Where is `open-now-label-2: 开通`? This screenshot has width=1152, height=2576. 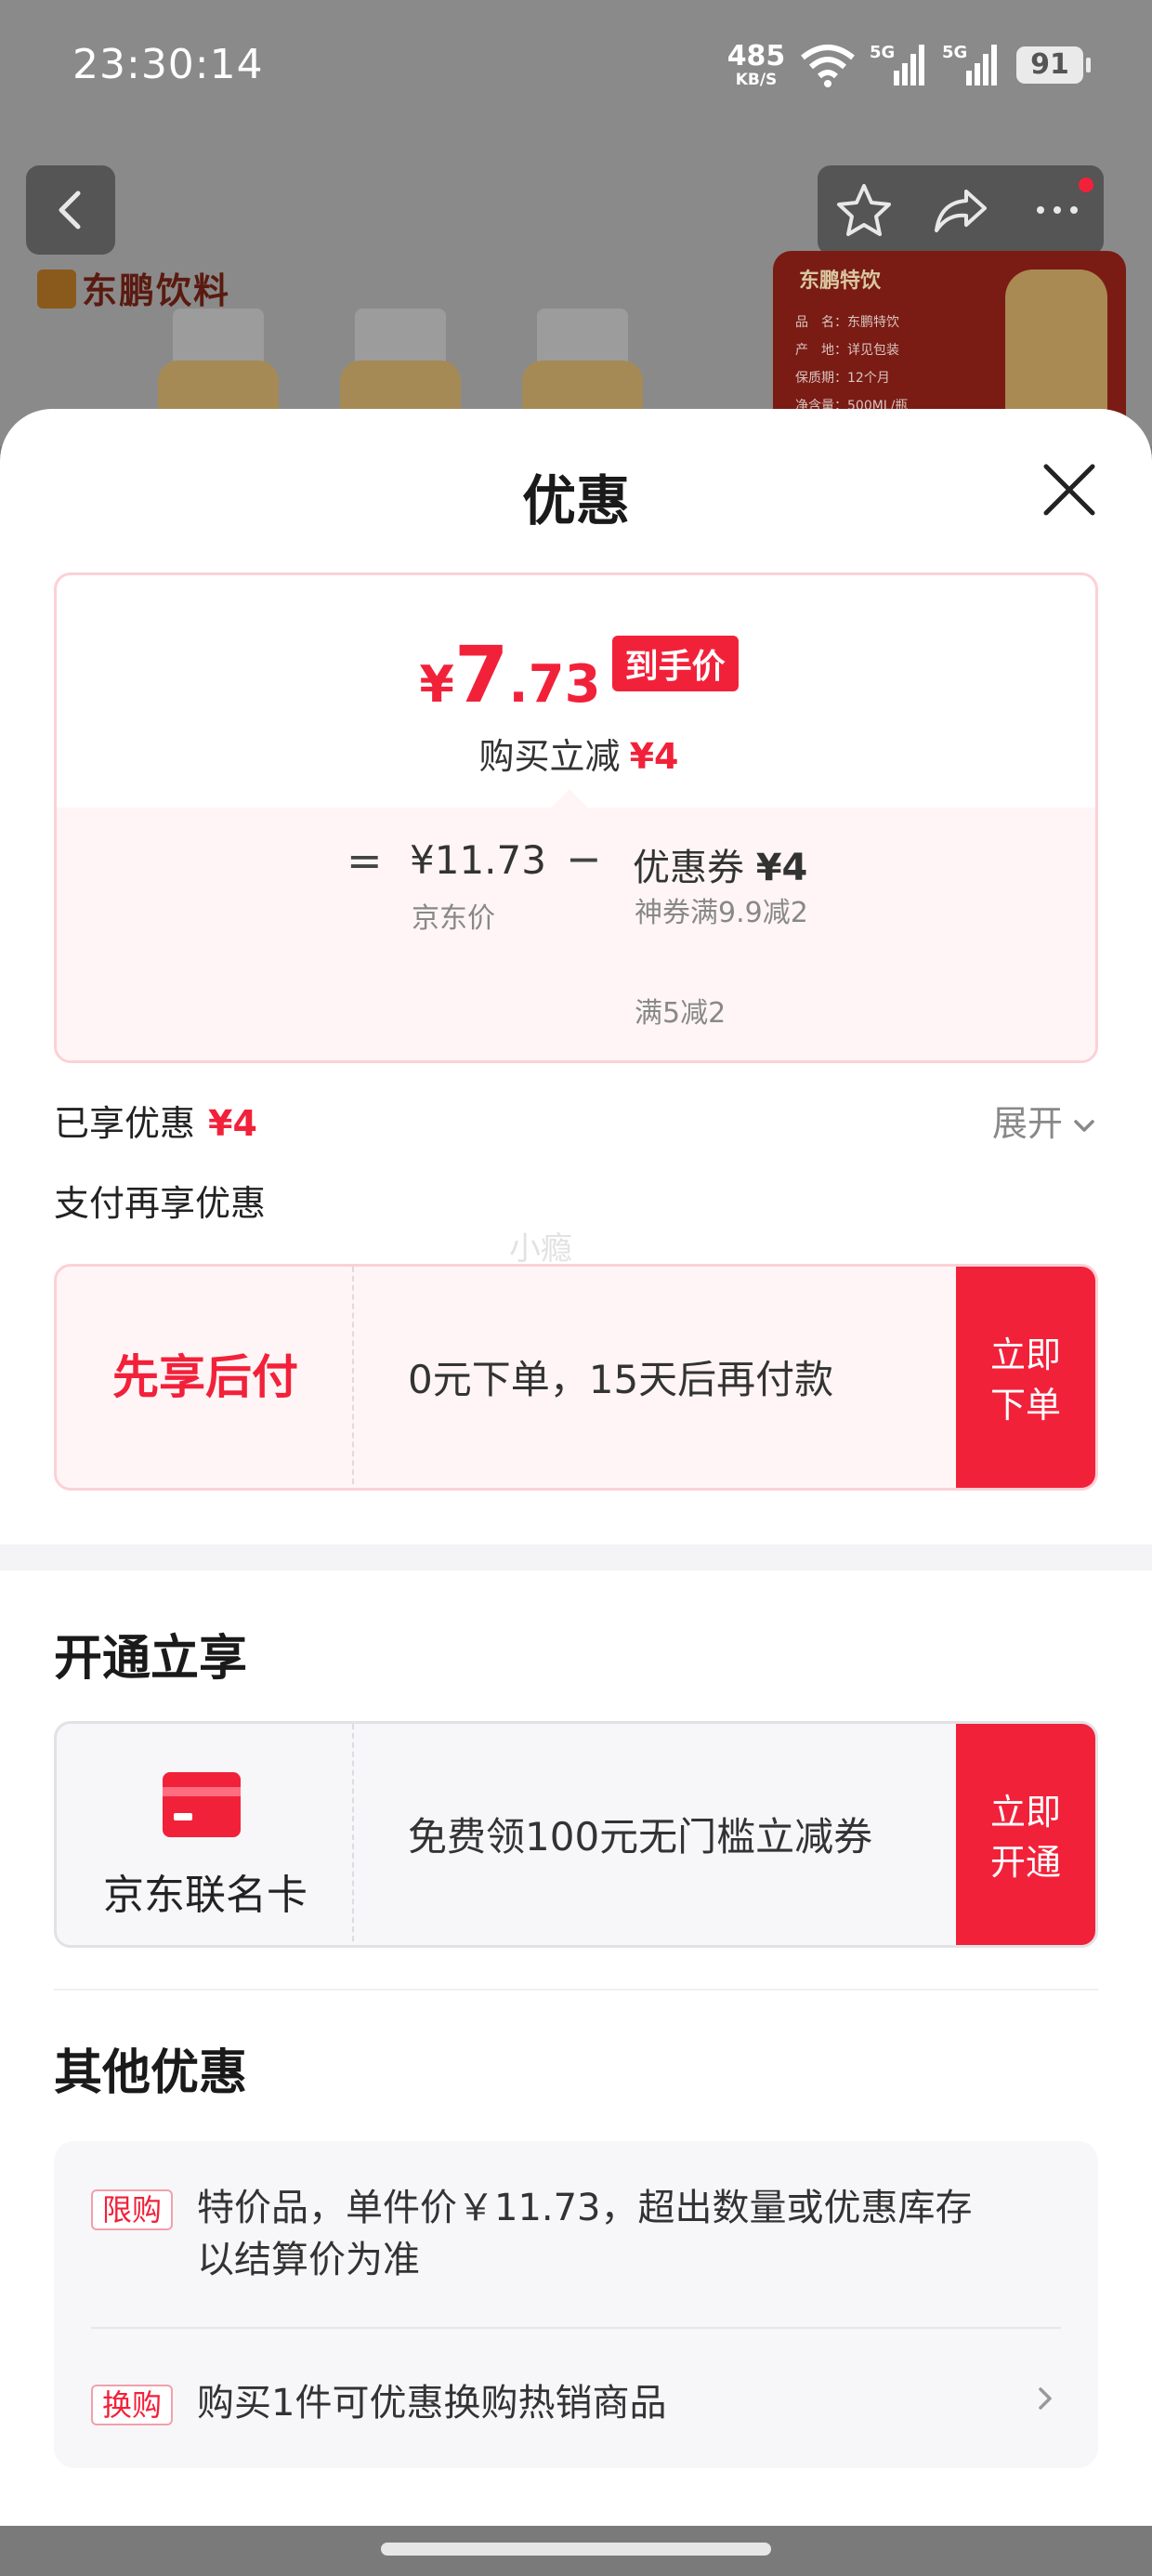 open-now-label-2: 开通 is located at coordinates (1025, 1862).